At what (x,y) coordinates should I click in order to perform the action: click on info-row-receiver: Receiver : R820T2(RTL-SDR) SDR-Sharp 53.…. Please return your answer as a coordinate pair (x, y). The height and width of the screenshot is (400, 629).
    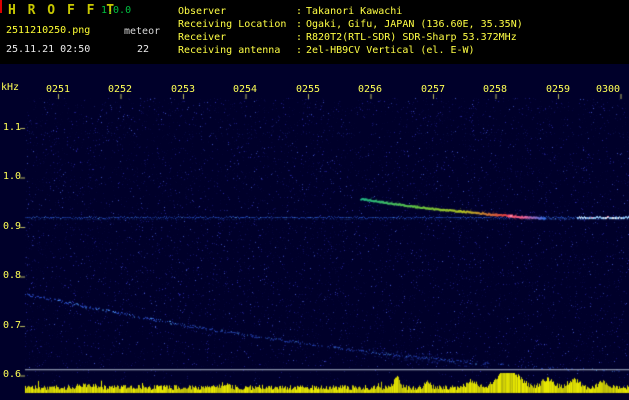
    Looking at the image, I should click on (350, 37).